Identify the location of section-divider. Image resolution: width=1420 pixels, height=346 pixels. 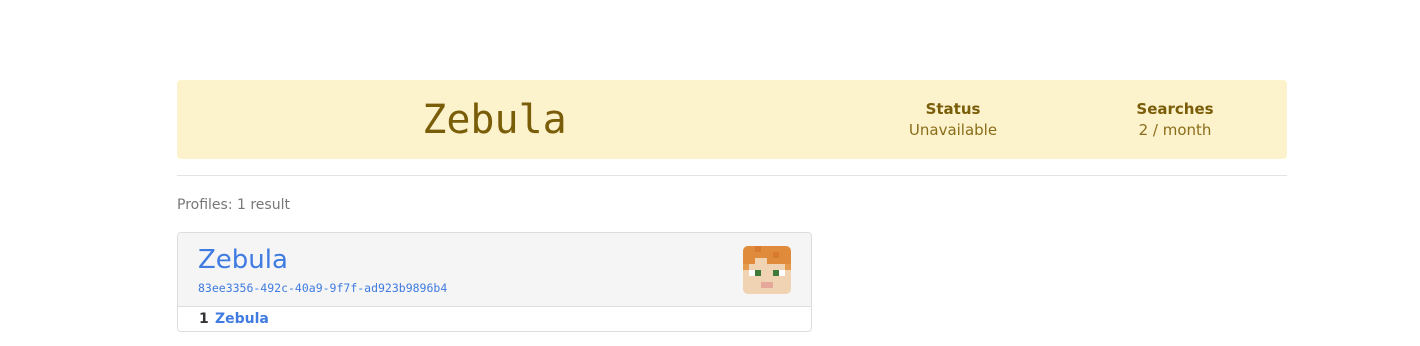
(732, 175).